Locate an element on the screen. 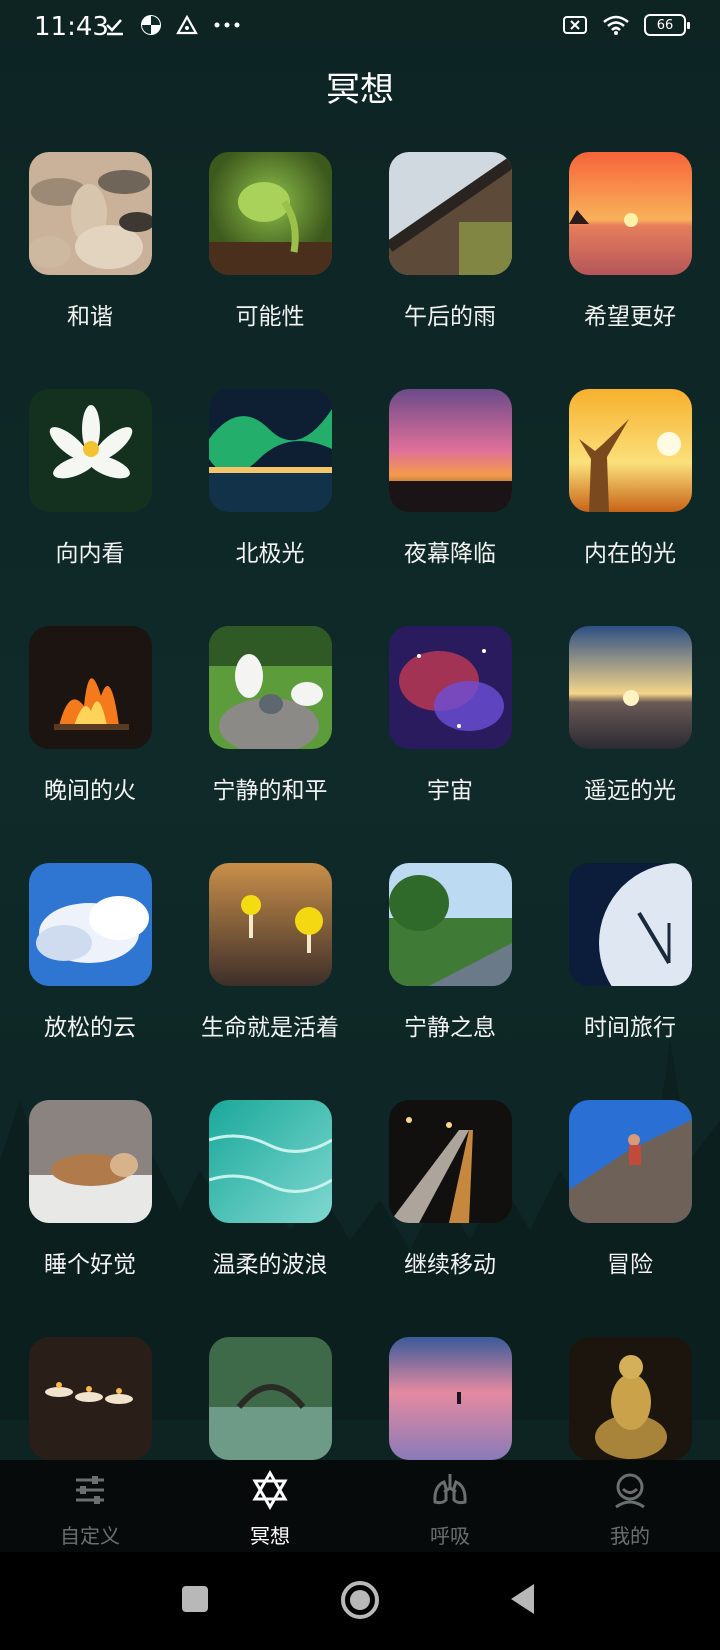 The height and width of the screenshot is (1650, 720). meditation-card: 睡个好觉 is located at coordinates (90, 1189).